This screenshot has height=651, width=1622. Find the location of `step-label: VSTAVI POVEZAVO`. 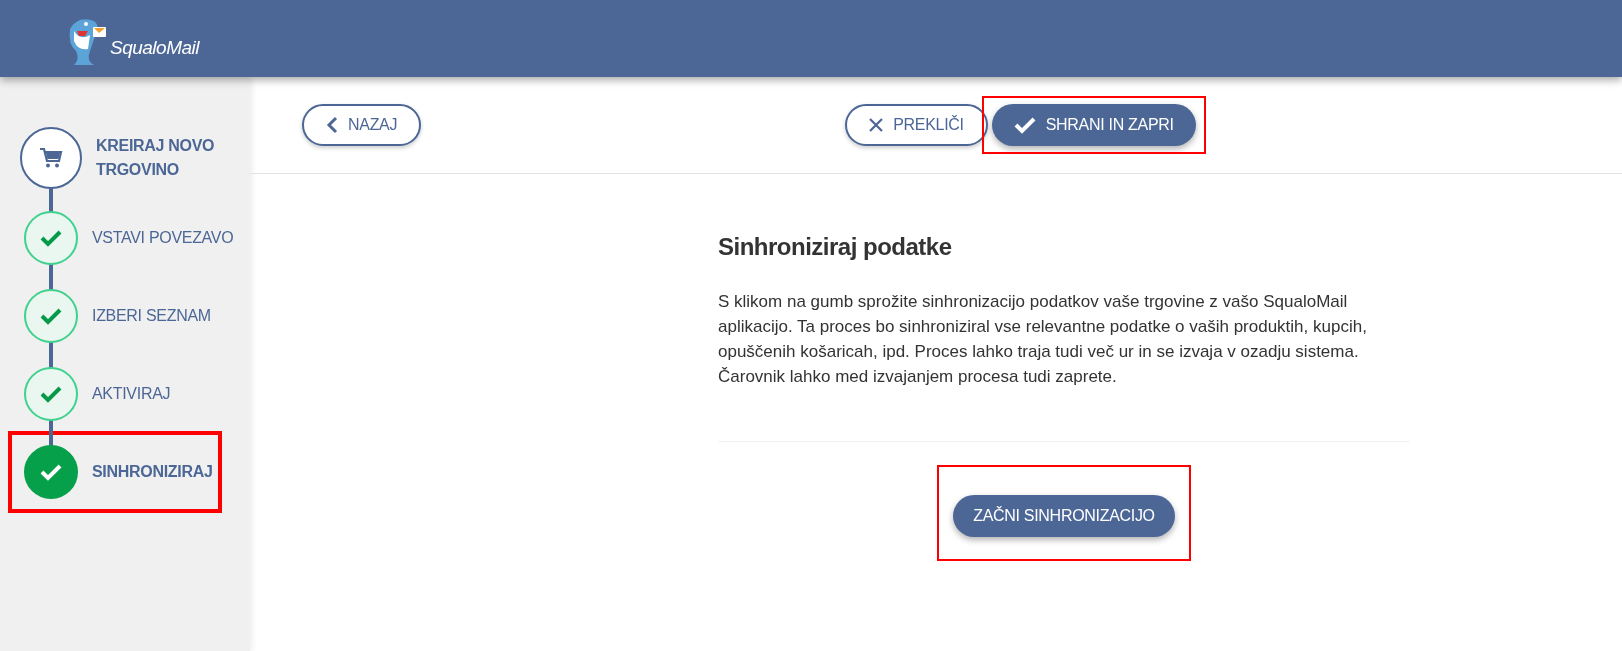

step-label: VSTAVI POVEZAVO is located at coordinates (163, 238).